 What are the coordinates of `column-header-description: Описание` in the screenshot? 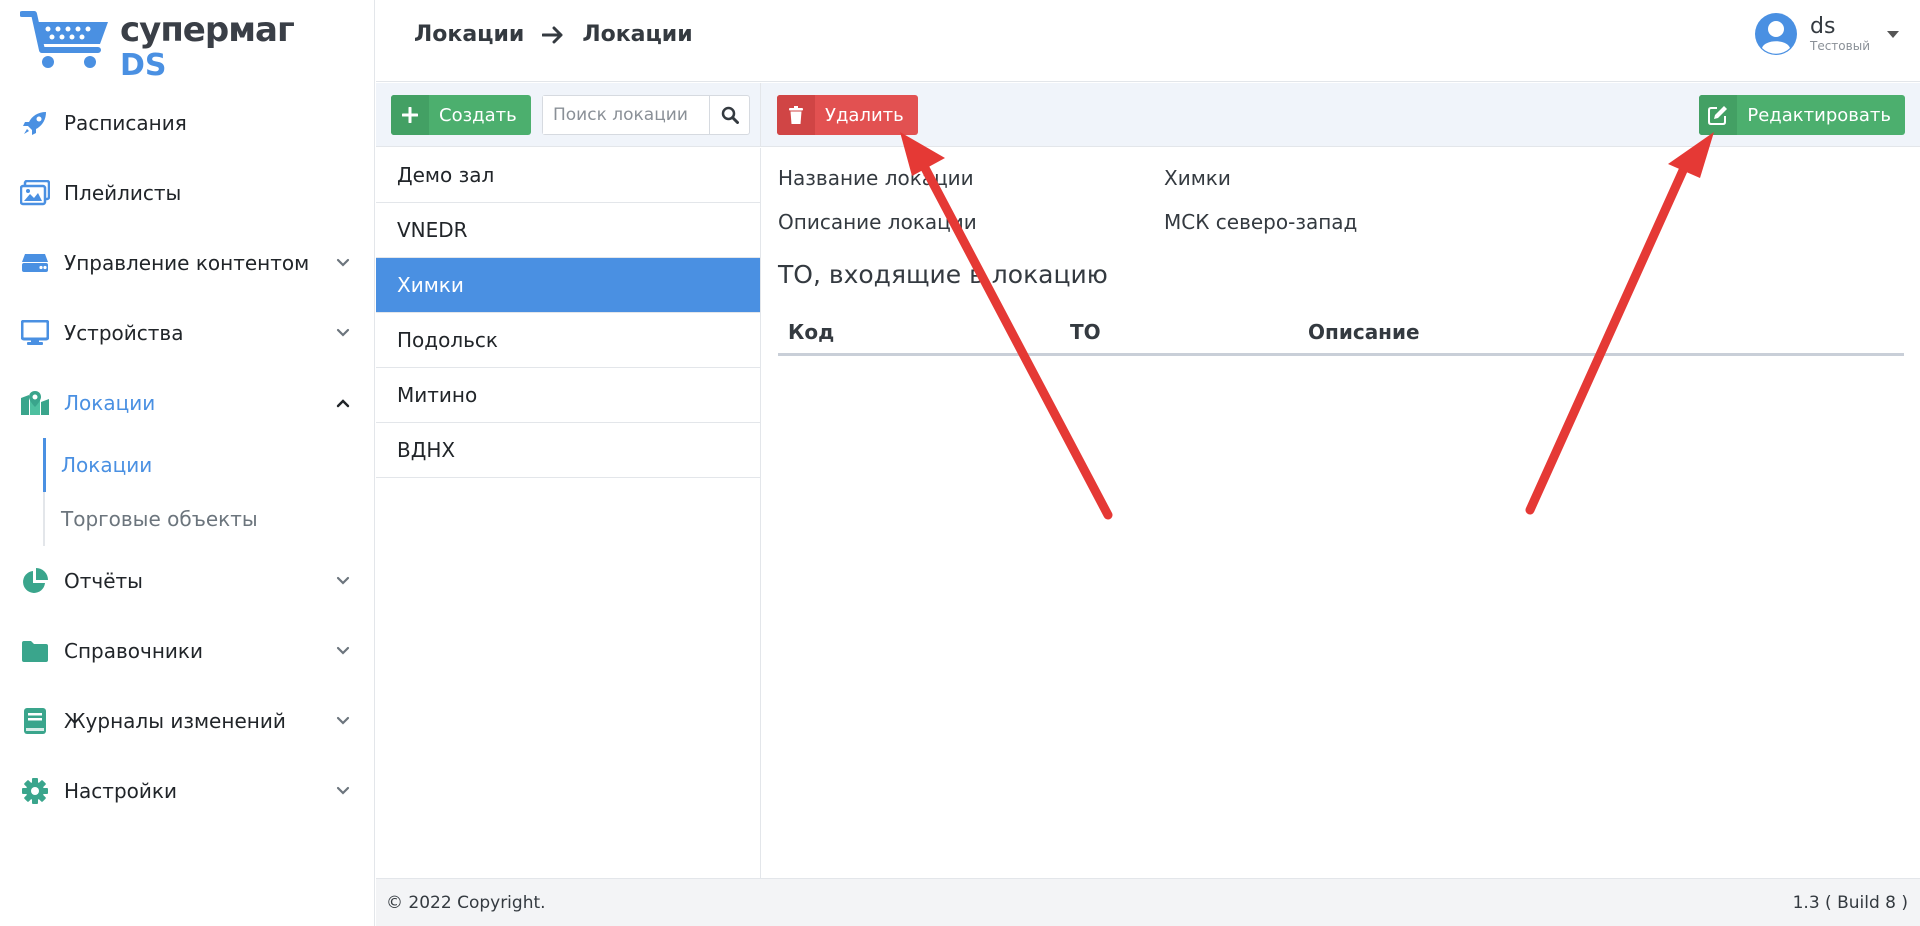 It's located at (1606, 332).